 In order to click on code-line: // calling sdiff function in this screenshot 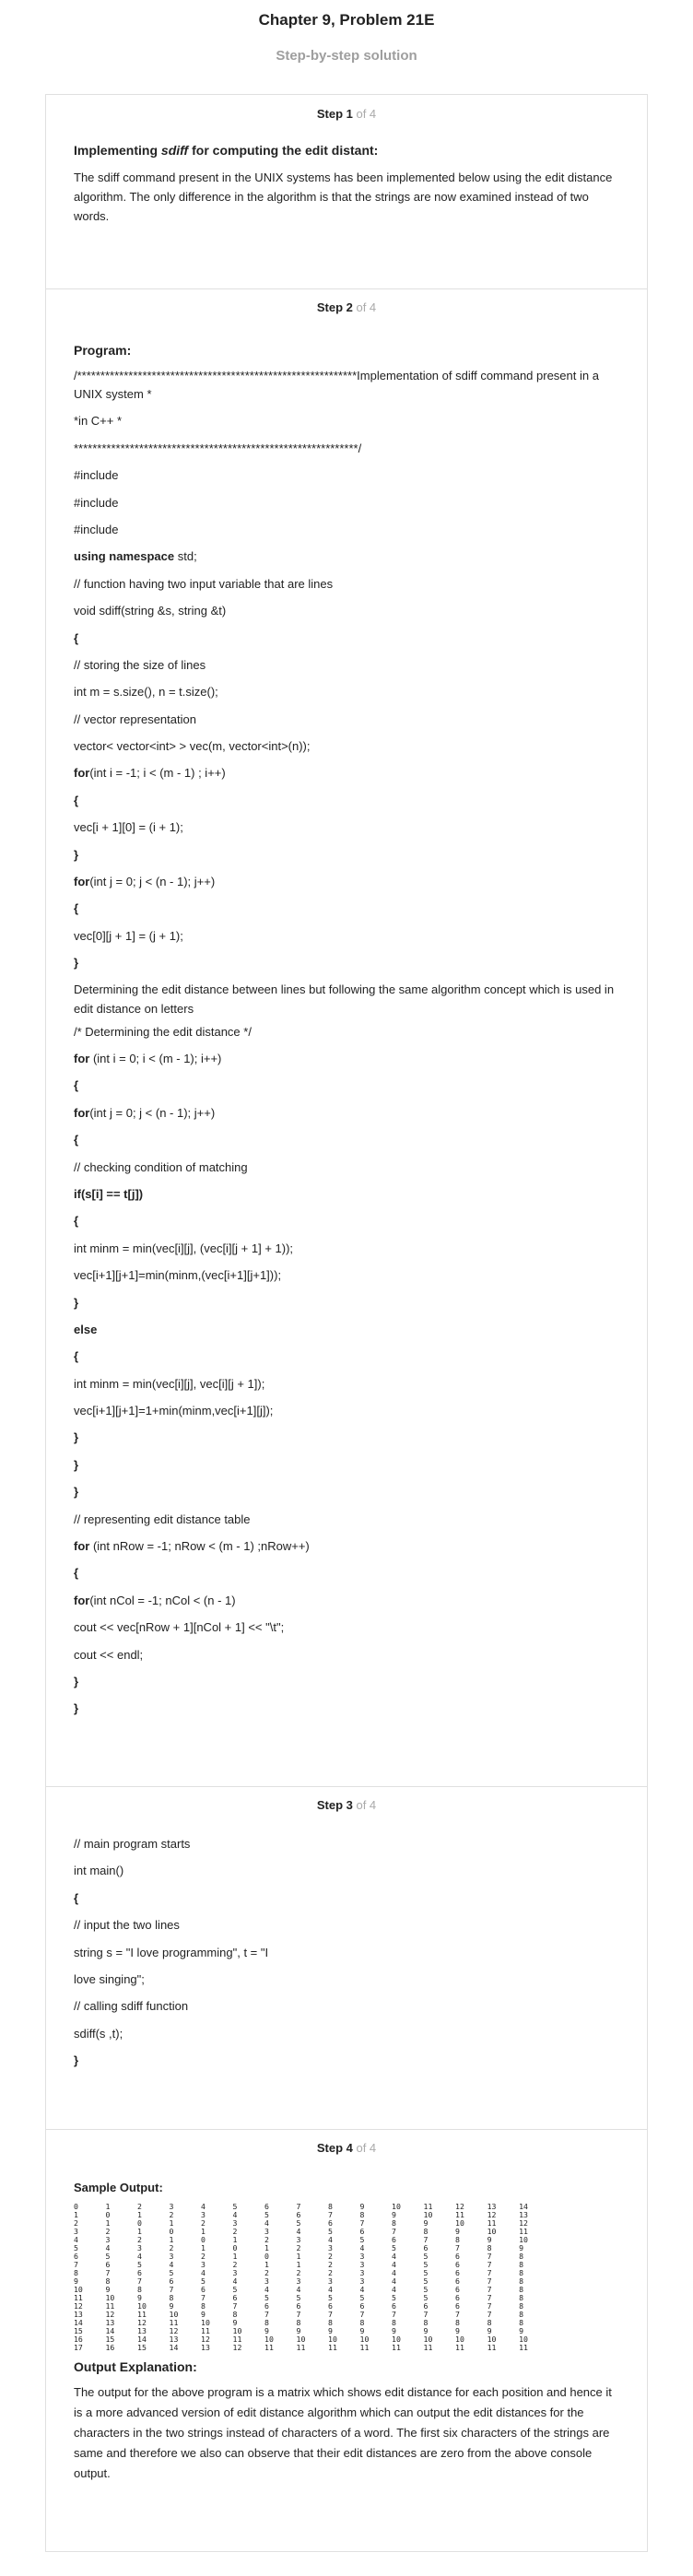, I will do `click(131, 2007)`.